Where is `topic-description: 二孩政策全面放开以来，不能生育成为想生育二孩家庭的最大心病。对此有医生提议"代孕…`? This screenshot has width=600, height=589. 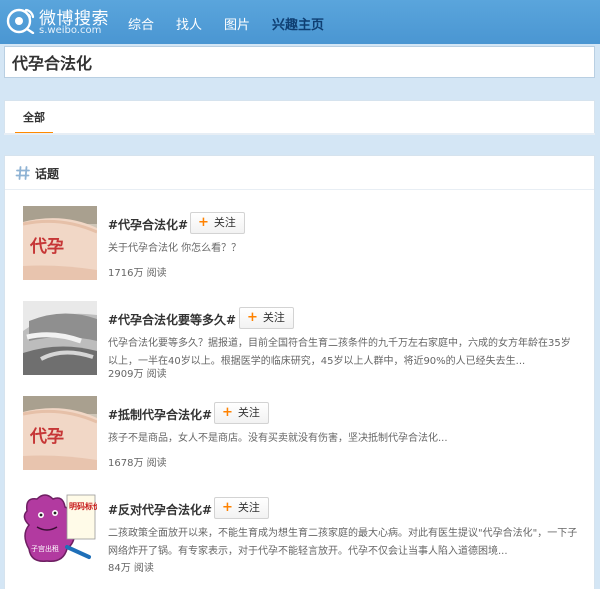
topic-description: 二孩政策全面放开以来，不能生育成为想生育二孩家庭的最大心病。对此有医生提议"代孕… is located at coordinates (343, 542).